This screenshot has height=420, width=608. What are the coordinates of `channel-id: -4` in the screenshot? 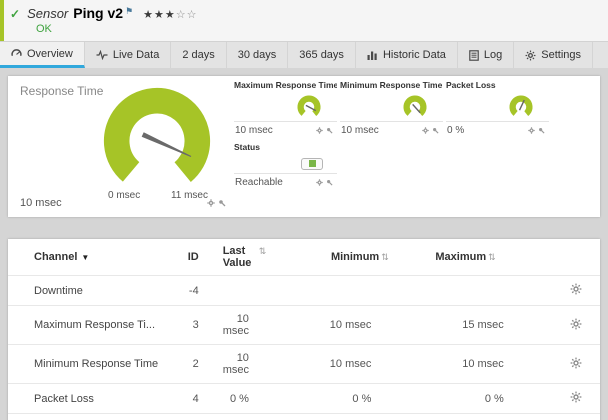 It's located at (198, 290).